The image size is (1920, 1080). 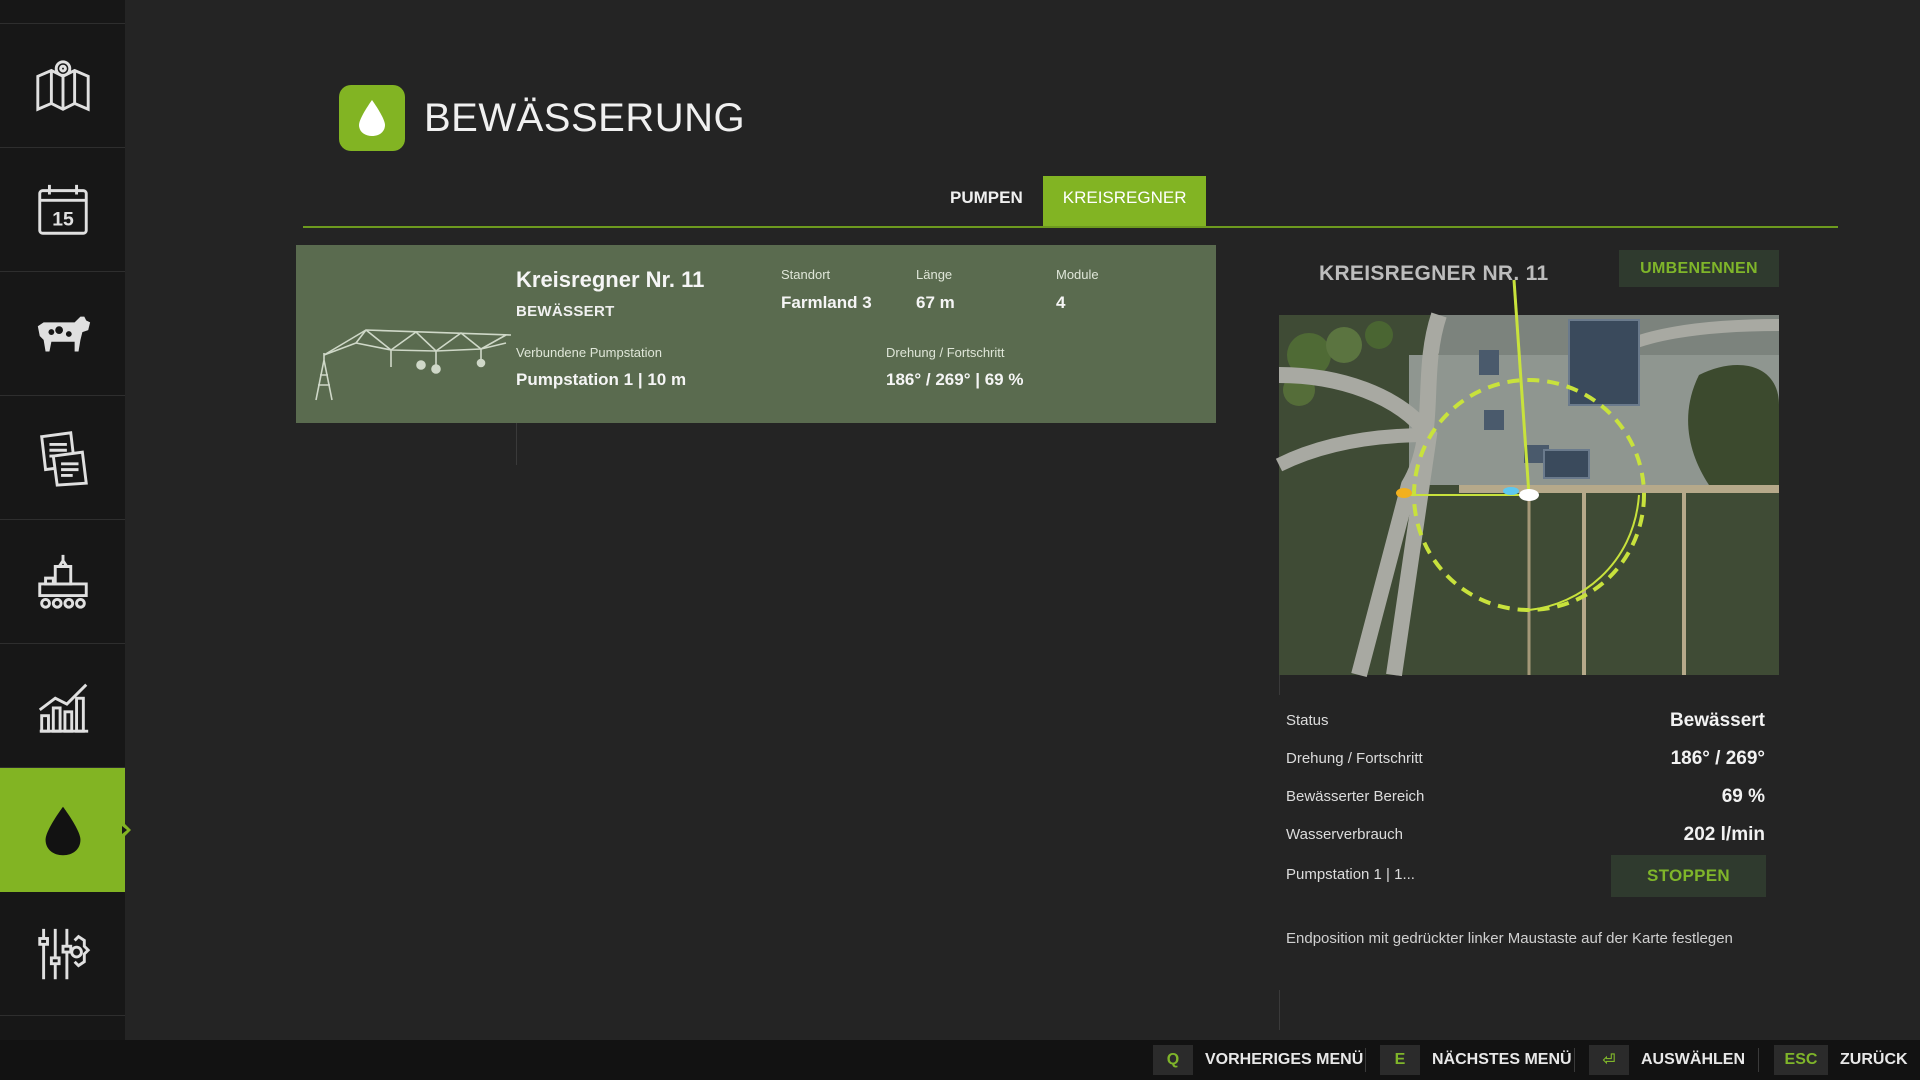 I want to click on status-value: Bewässert, so click(x=1717, y=720).